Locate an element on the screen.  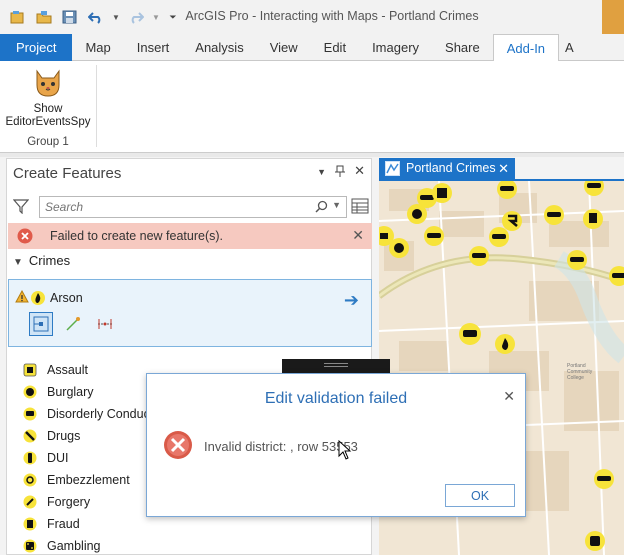
error-message-bar: Failed to create new feature(s). ✕ is located at coordinates (190, 236).